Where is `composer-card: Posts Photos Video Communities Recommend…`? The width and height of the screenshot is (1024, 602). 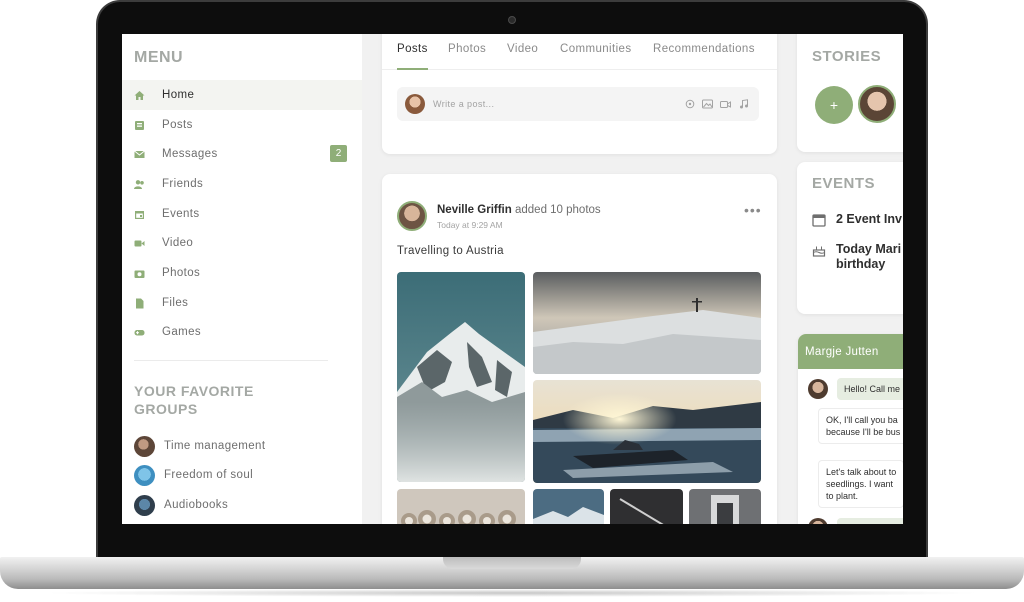
composer-card: Posts Photos Video Communities Recommend… is located at coordinates (579, 94).